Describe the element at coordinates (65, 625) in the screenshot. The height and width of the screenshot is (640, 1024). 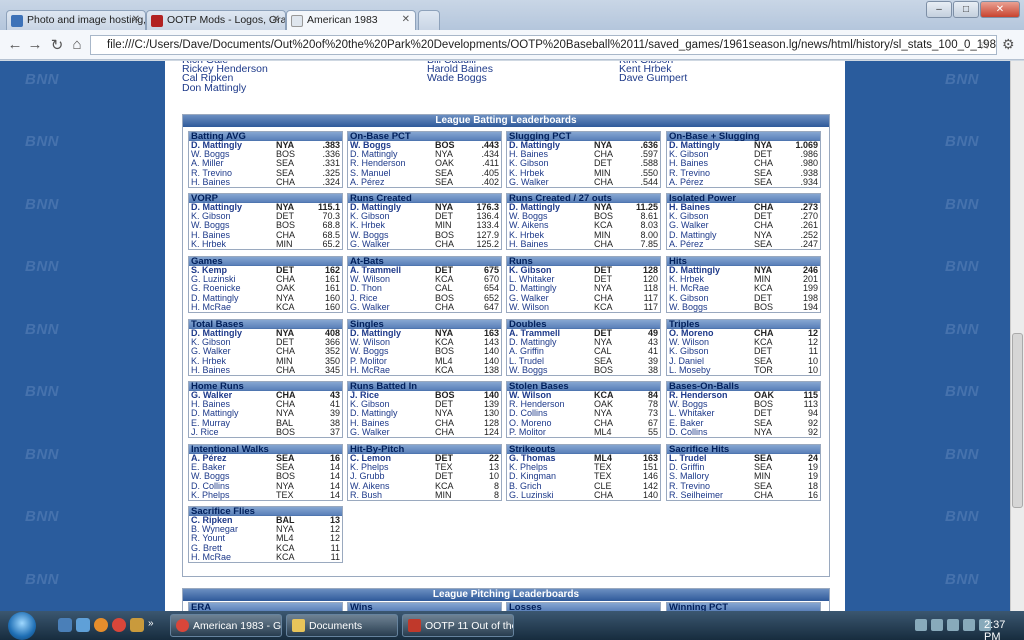
I see `show-desktop-icon` at that location.